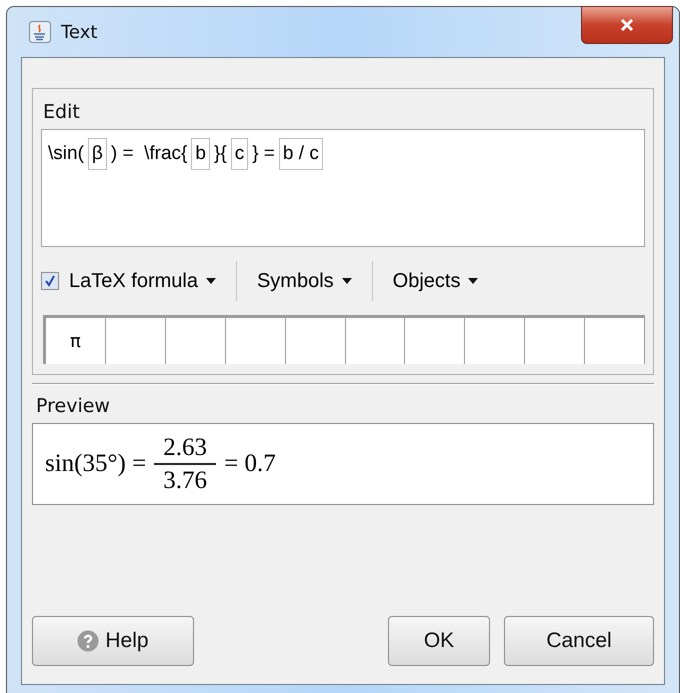 The width and height of the screenshot is (680, 693). What do you see at coordinates (40, 32) in the screenshot?
I see `app-icon` at bounding box center [40, 32].